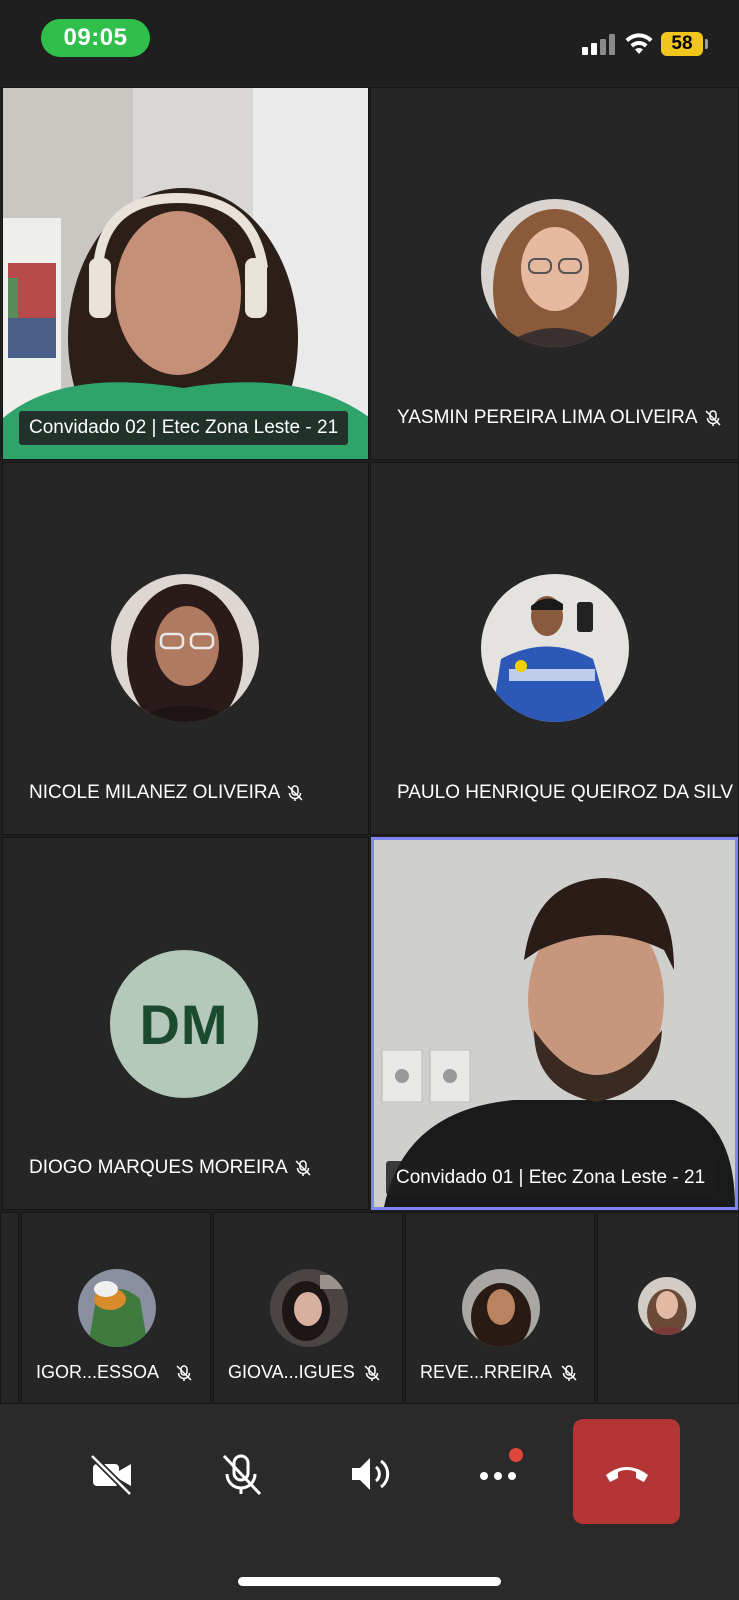  What do you see at coordinates (639, 43) in the screenshot?
I see `wifi-icon` at bounding box center [639, 43].